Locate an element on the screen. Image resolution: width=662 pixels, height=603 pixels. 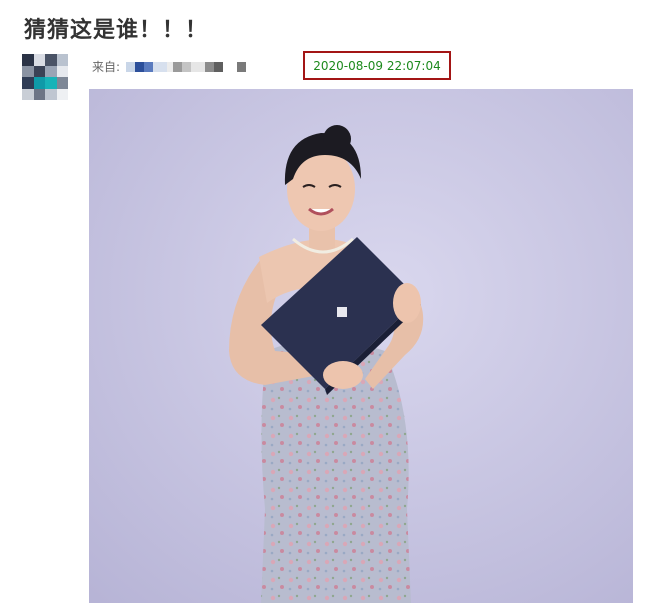
source-label: 来自: is located at coordinates (106, 67).